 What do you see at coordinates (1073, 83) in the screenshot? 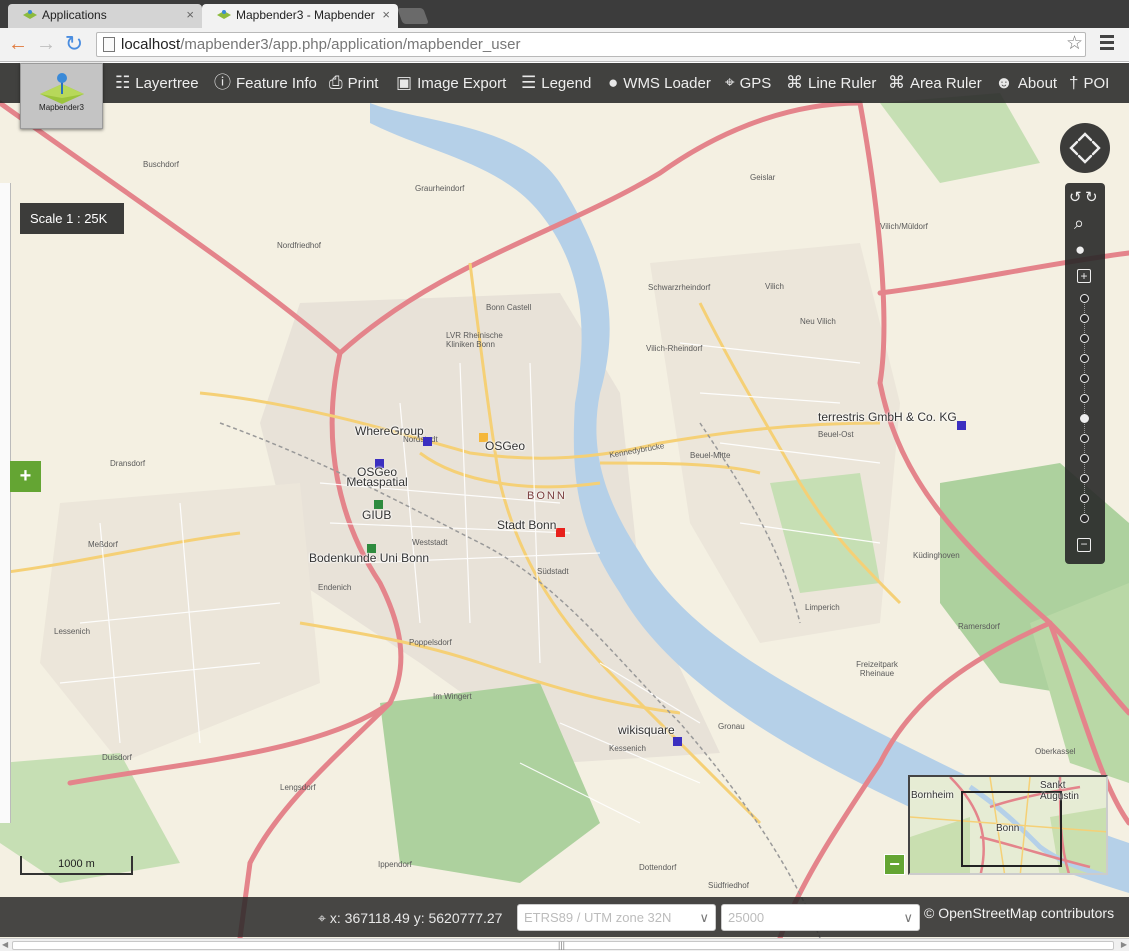
I see `thumbtack-icon: †` at bounding box center [1073, 83].